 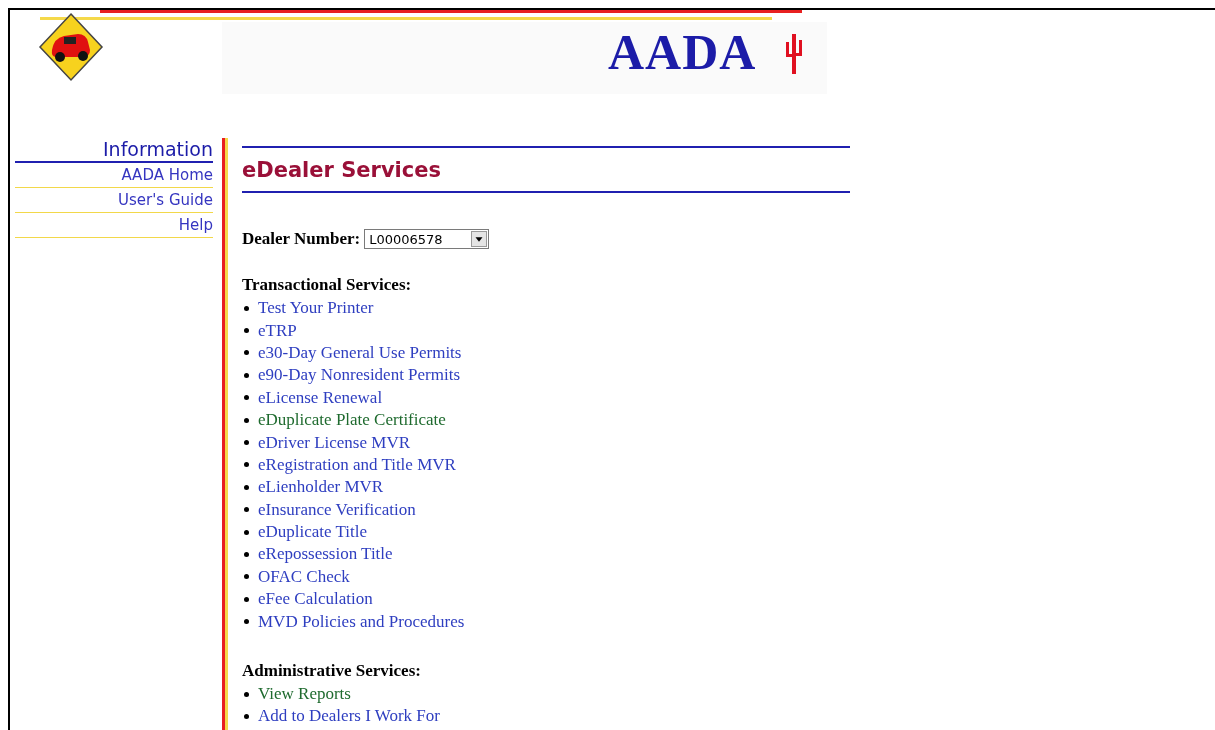 What do you see at coordinates (114, 150) in the screenshot?
I see `sidebar-title: Information` at bounding box center [114, 150].